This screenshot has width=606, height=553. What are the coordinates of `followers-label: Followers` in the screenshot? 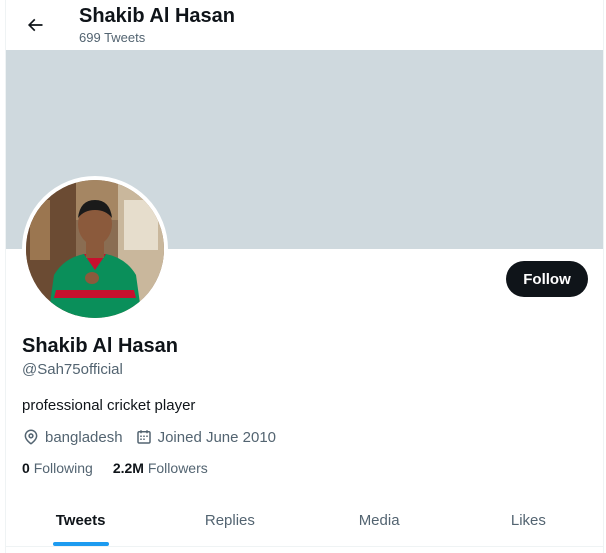 It's located at (177, 468).